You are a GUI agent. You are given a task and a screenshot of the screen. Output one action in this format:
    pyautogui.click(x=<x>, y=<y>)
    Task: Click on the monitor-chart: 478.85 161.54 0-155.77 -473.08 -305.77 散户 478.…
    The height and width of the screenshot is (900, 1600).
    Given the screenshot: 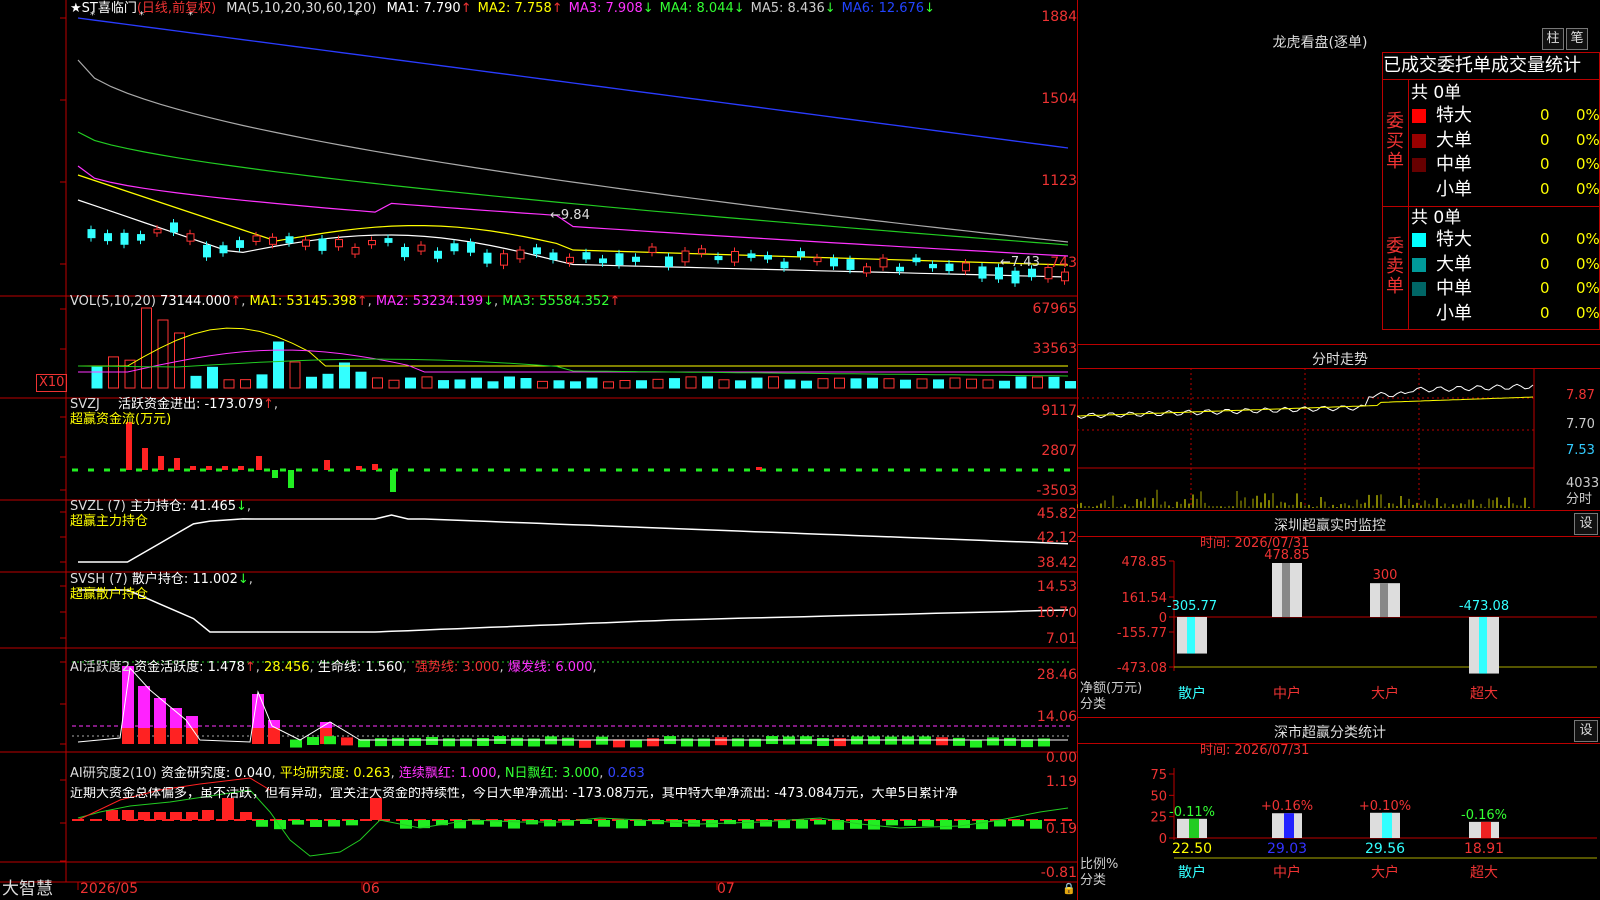 What is the action you would take?
    pyautogui.click(x=1357, y=625)
    